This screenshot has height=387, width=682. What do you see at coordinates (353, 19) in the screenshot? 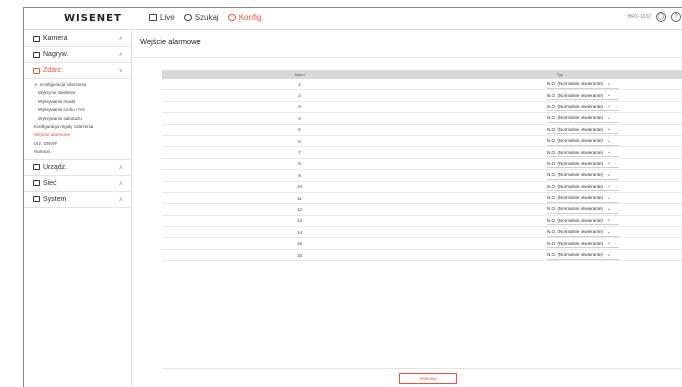
I see `top-bar: WISENET Live Szukaj Konfig HRX-1632 ◯ ?` at bounding box center [353, 19].